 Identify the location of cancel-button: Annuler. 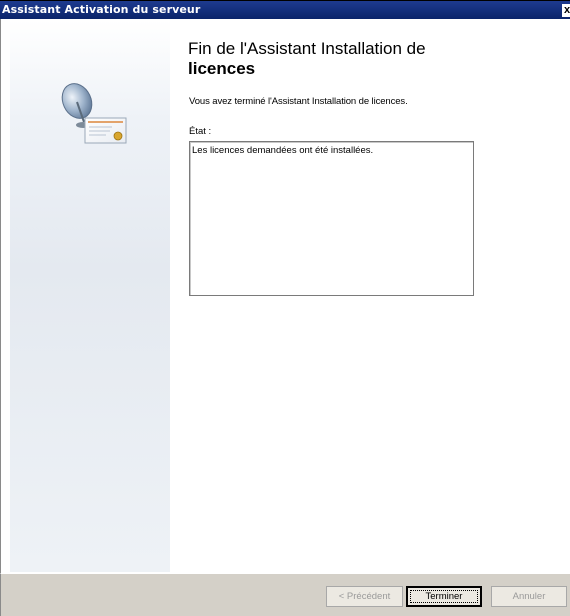
(529, 596).